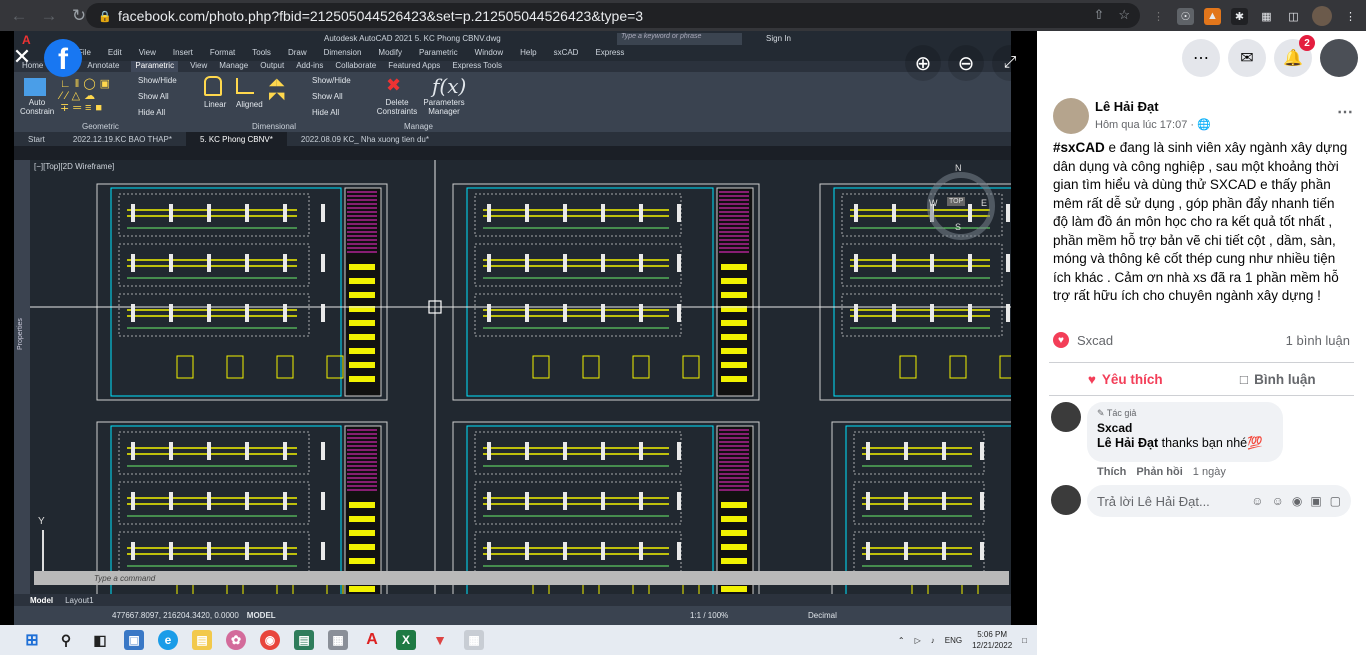  I want to click on calculator-icon: ▤, so click(304, 640).